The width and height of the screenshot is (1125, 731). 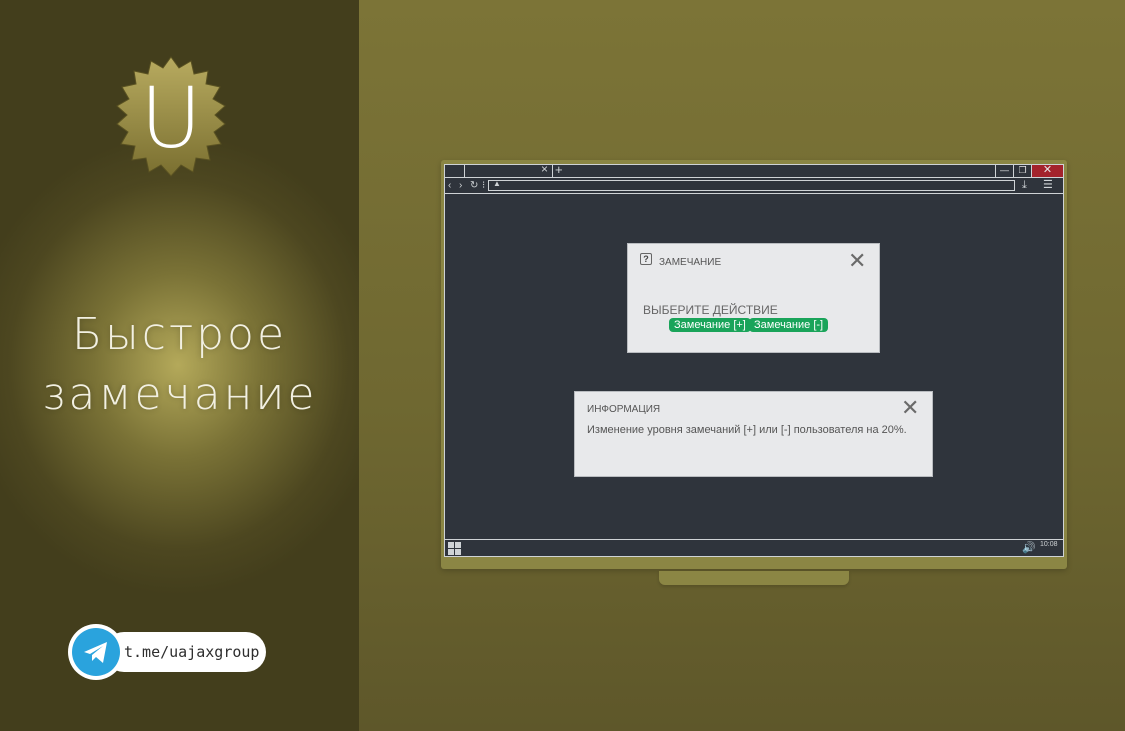 I want to click on tab-close-icon: ×, so click(x=544, y=170).